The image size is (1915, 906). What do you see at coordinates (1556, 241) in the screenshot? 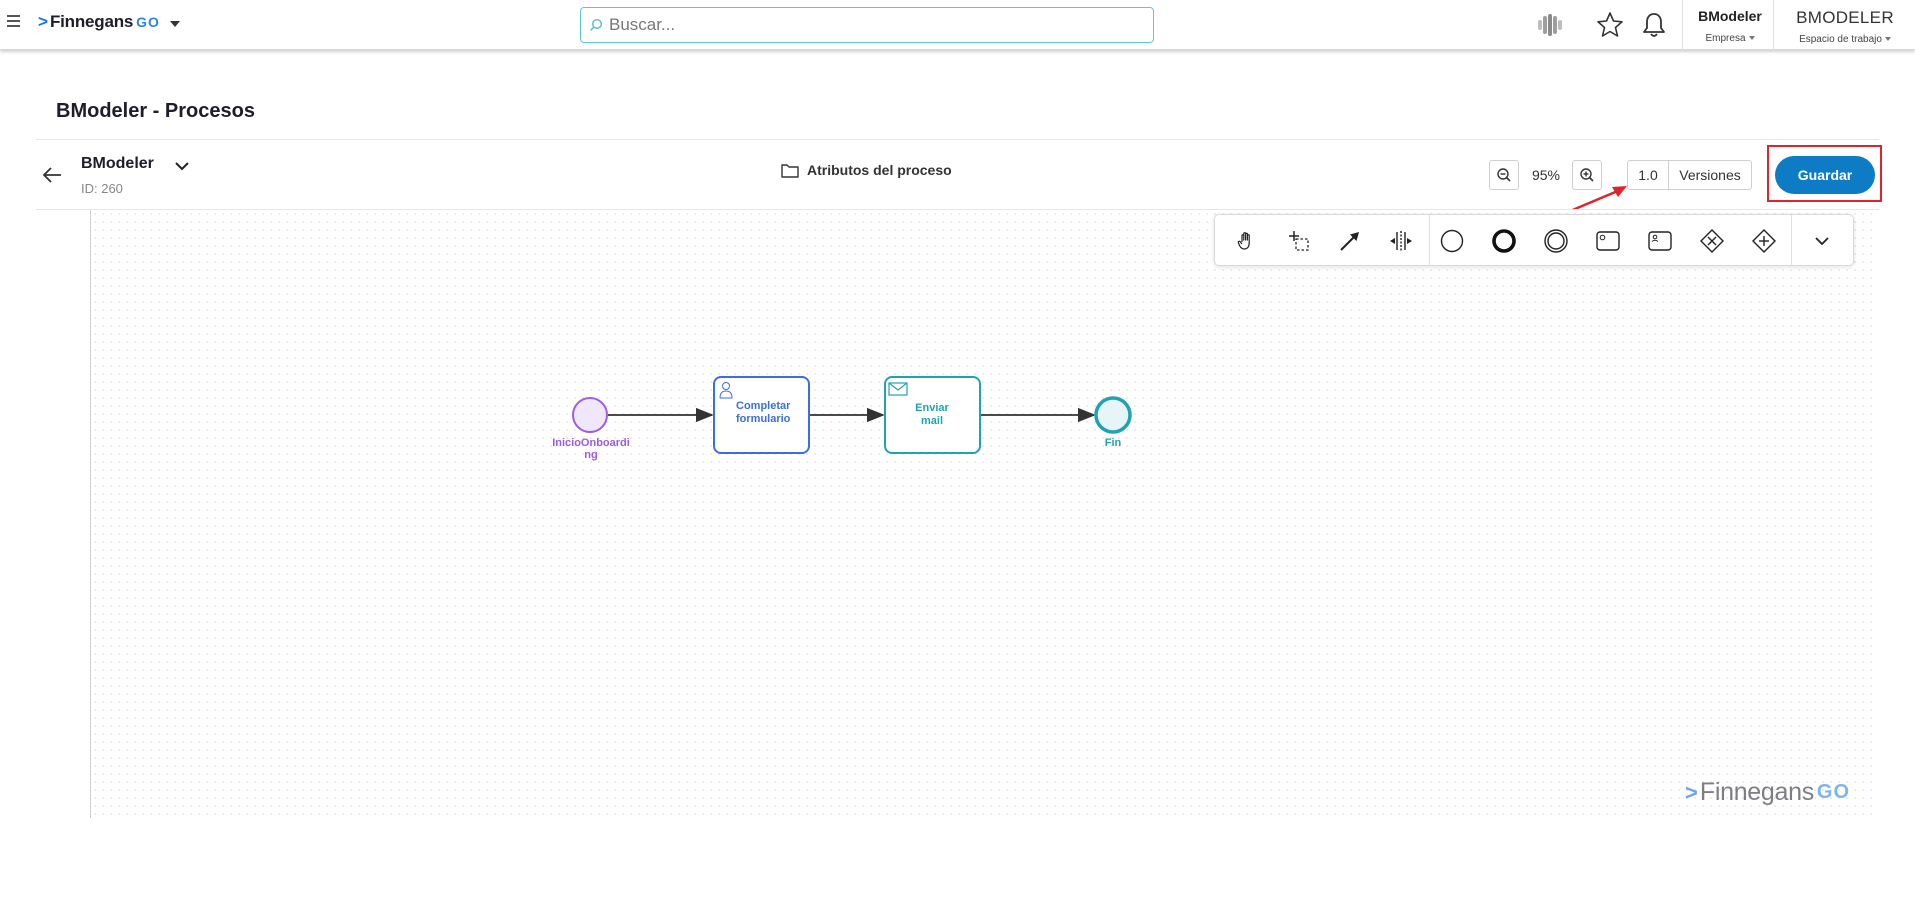
I see `intermediate-event-icon` at bounding box center [1556, 241].